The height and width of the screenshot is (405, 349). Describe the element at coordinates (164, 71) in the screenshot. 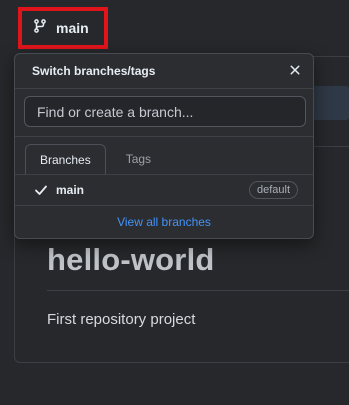

I see `dropdown-header: Switch branches/tags` at that location.